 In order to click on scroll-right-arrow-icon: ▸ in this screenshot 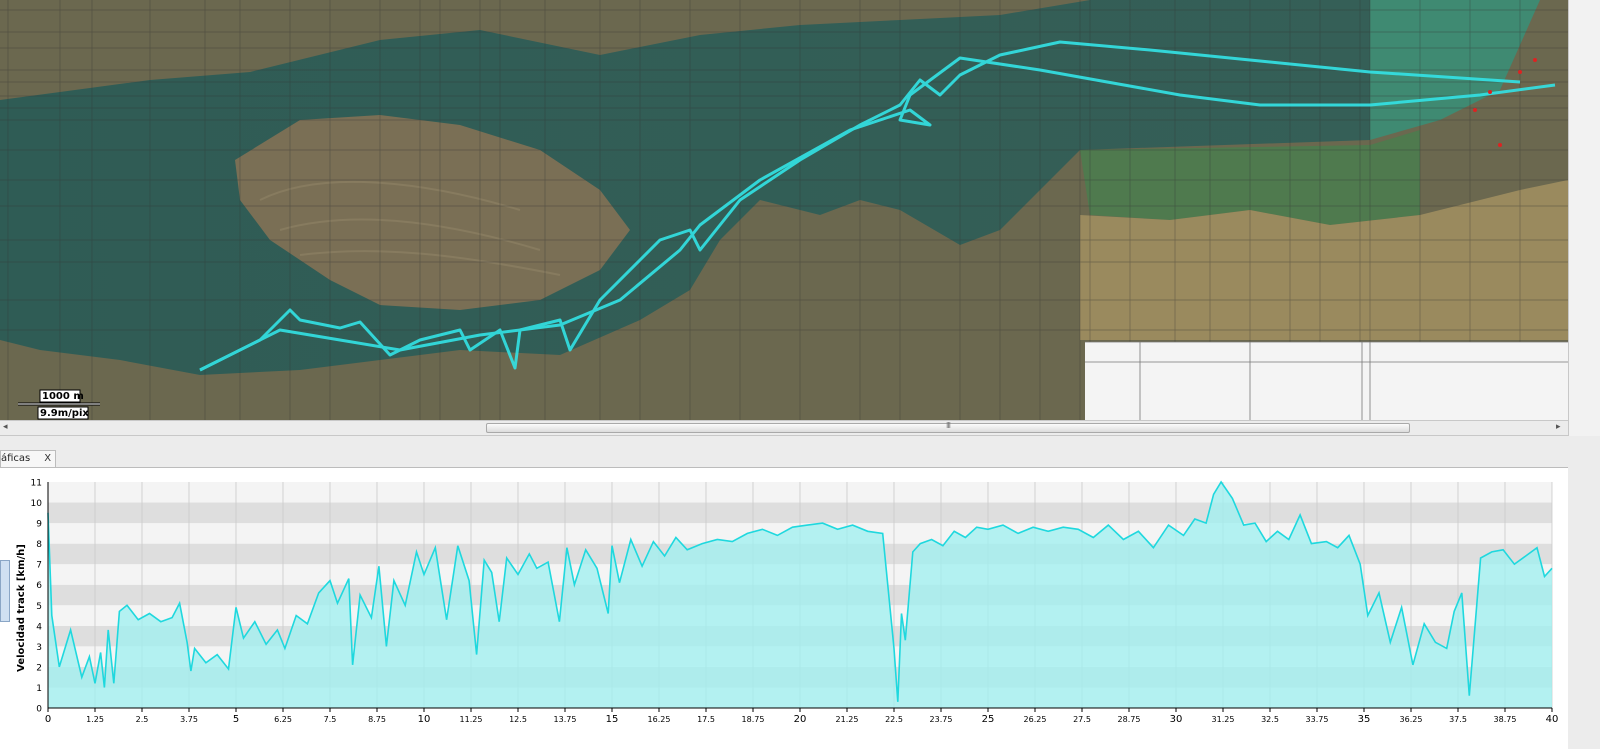, I will do `click(1558, 427)`.